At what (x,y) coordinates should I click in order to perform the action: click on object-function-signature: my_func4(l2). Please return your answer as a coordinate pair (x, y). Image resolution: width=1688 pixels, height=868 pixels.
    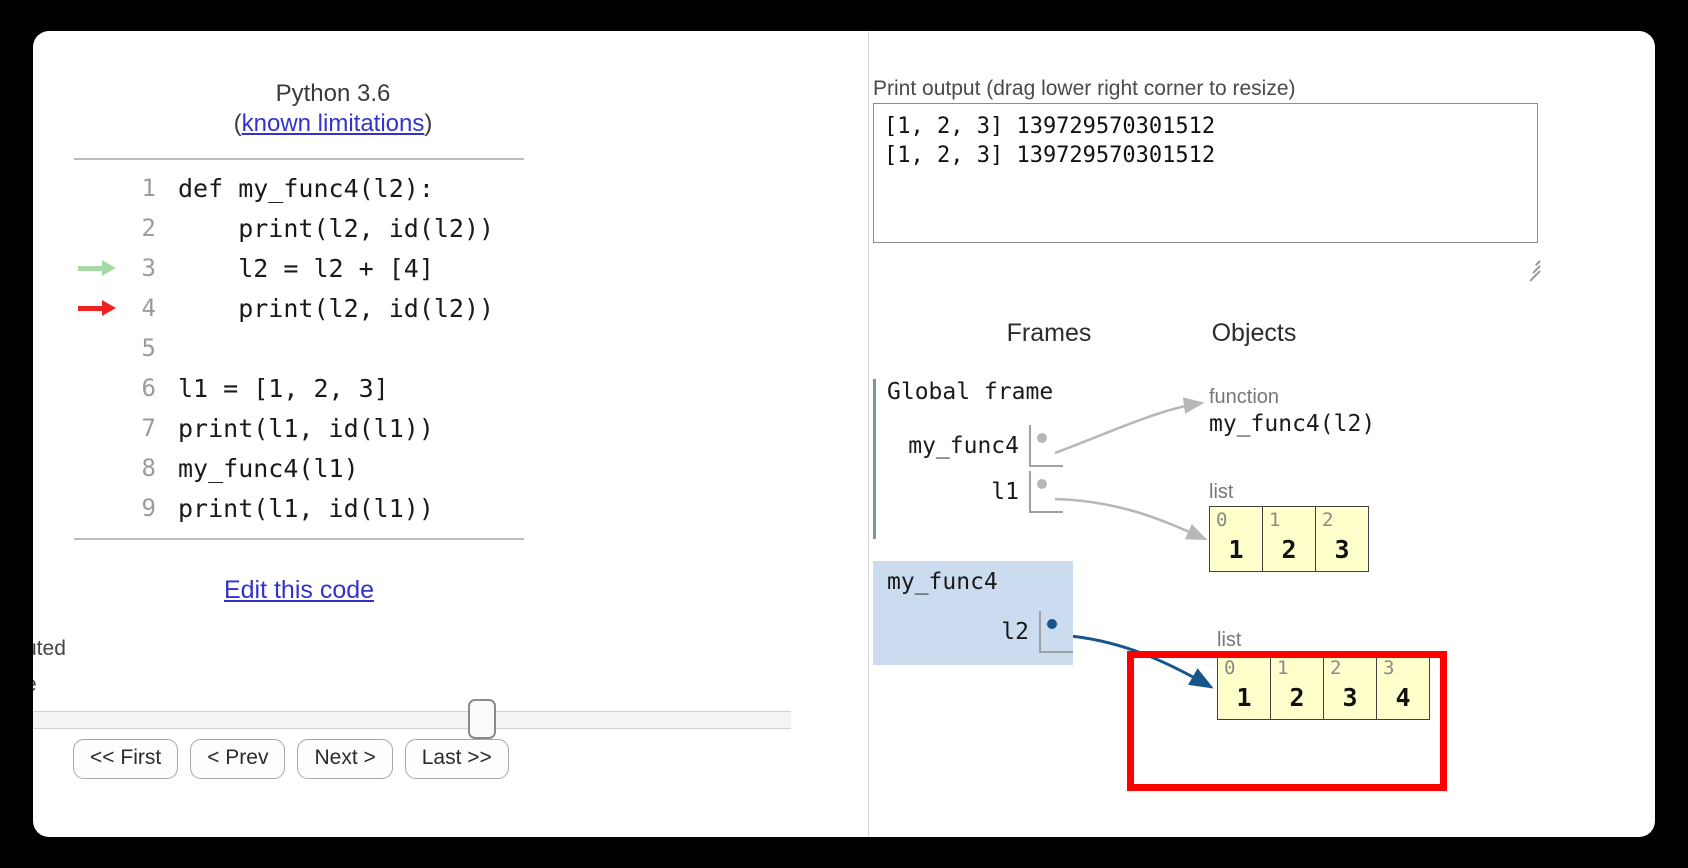
    Looking at the image, I should click on (1292, 424).